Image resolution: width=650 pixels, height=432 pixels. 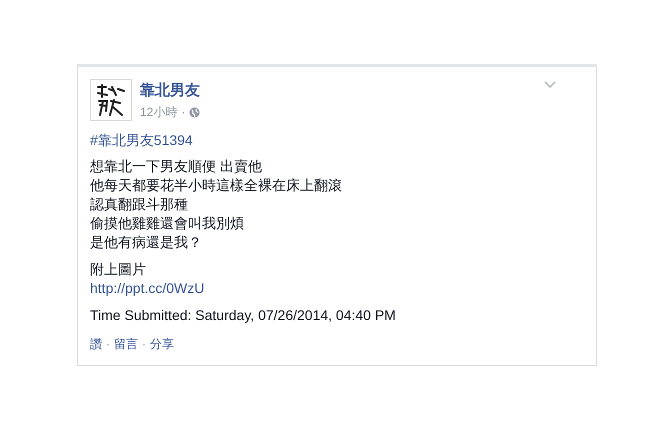 I want to click on globe-icon, so click(x=194, y=112).